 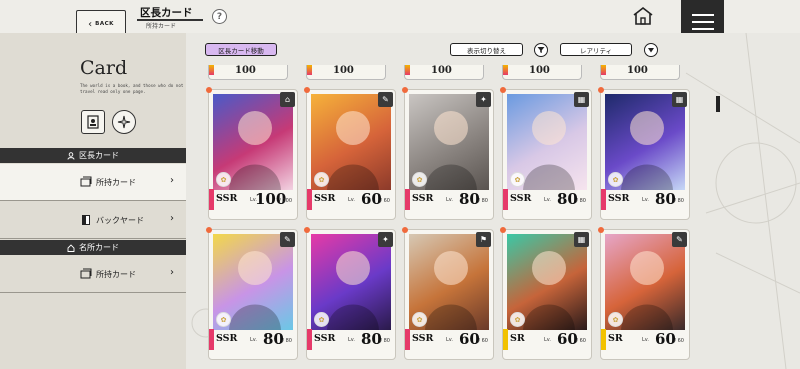 I want to click on page-title: 区長カード, so click(x=166, y=13).